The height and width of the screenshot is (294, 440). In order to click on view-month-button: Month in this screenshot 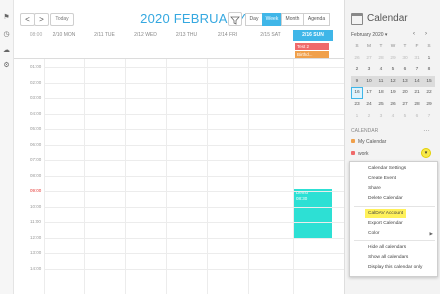, I will do `click(292, 19)`.